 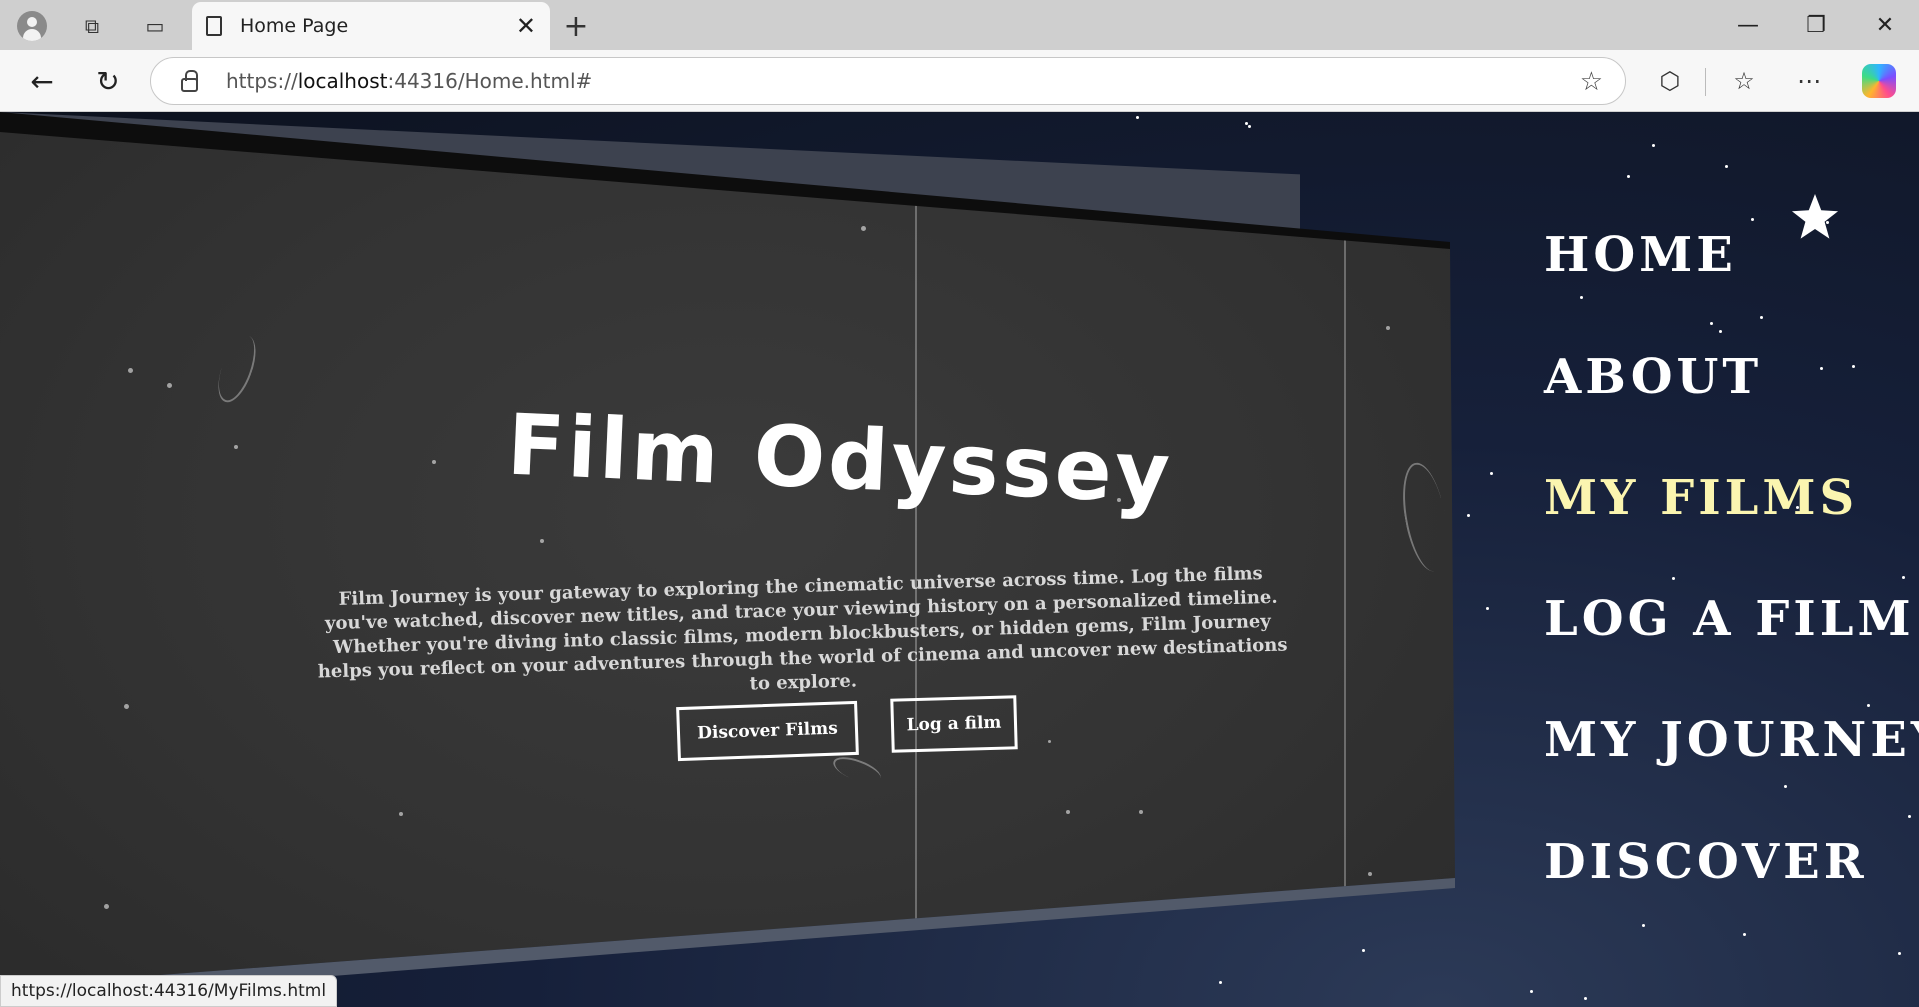 What do you see at coordinates (1701, 498) in the screenshot?
I see `nav-item-my-films: MY FILMS` at bounding box center [1701, 498].